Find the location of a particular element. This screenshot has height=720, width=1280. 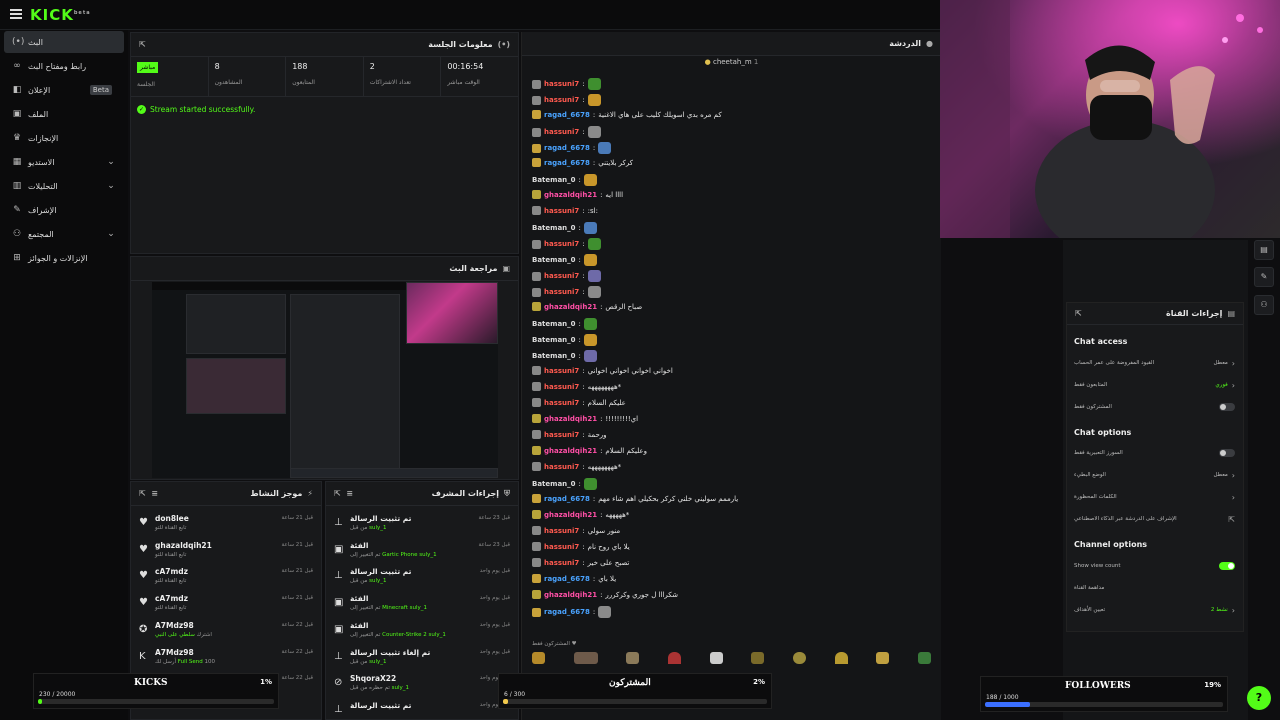

filter-icon: ≡ is located at coordinates (349, 493).